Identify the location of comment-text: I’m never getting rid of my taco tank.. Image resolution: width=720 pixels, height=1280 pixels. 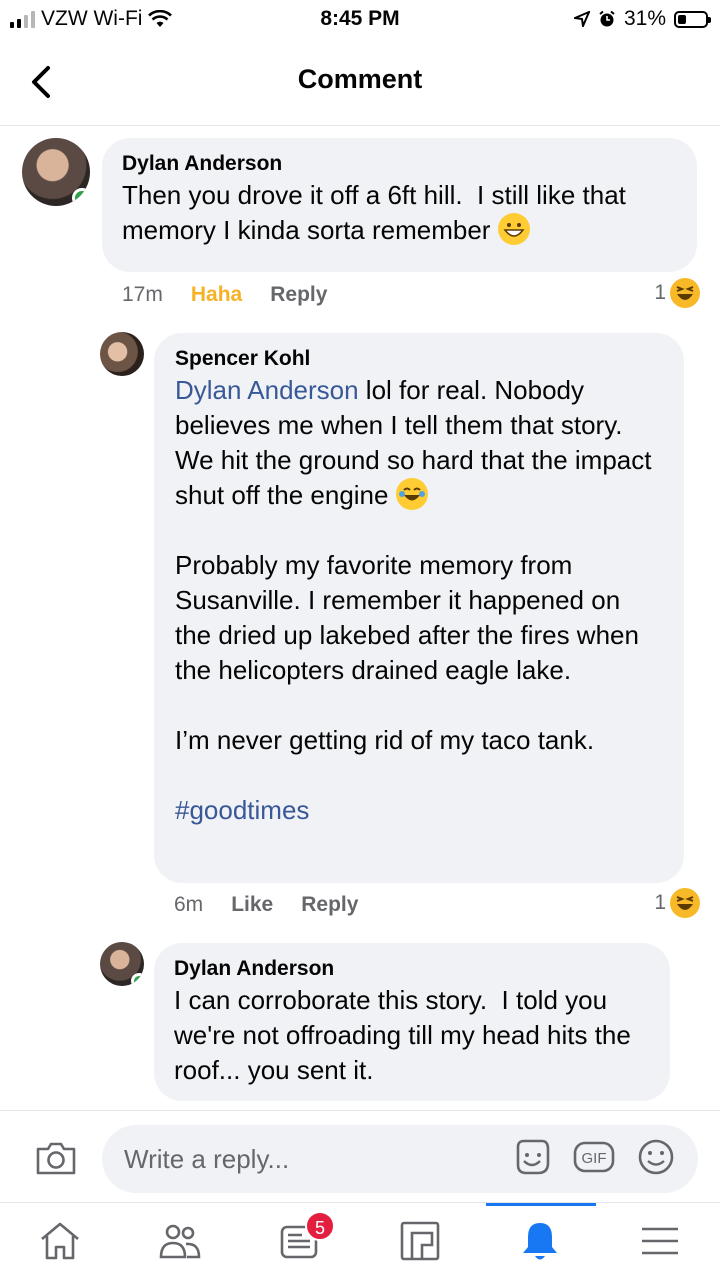
(385, 740).